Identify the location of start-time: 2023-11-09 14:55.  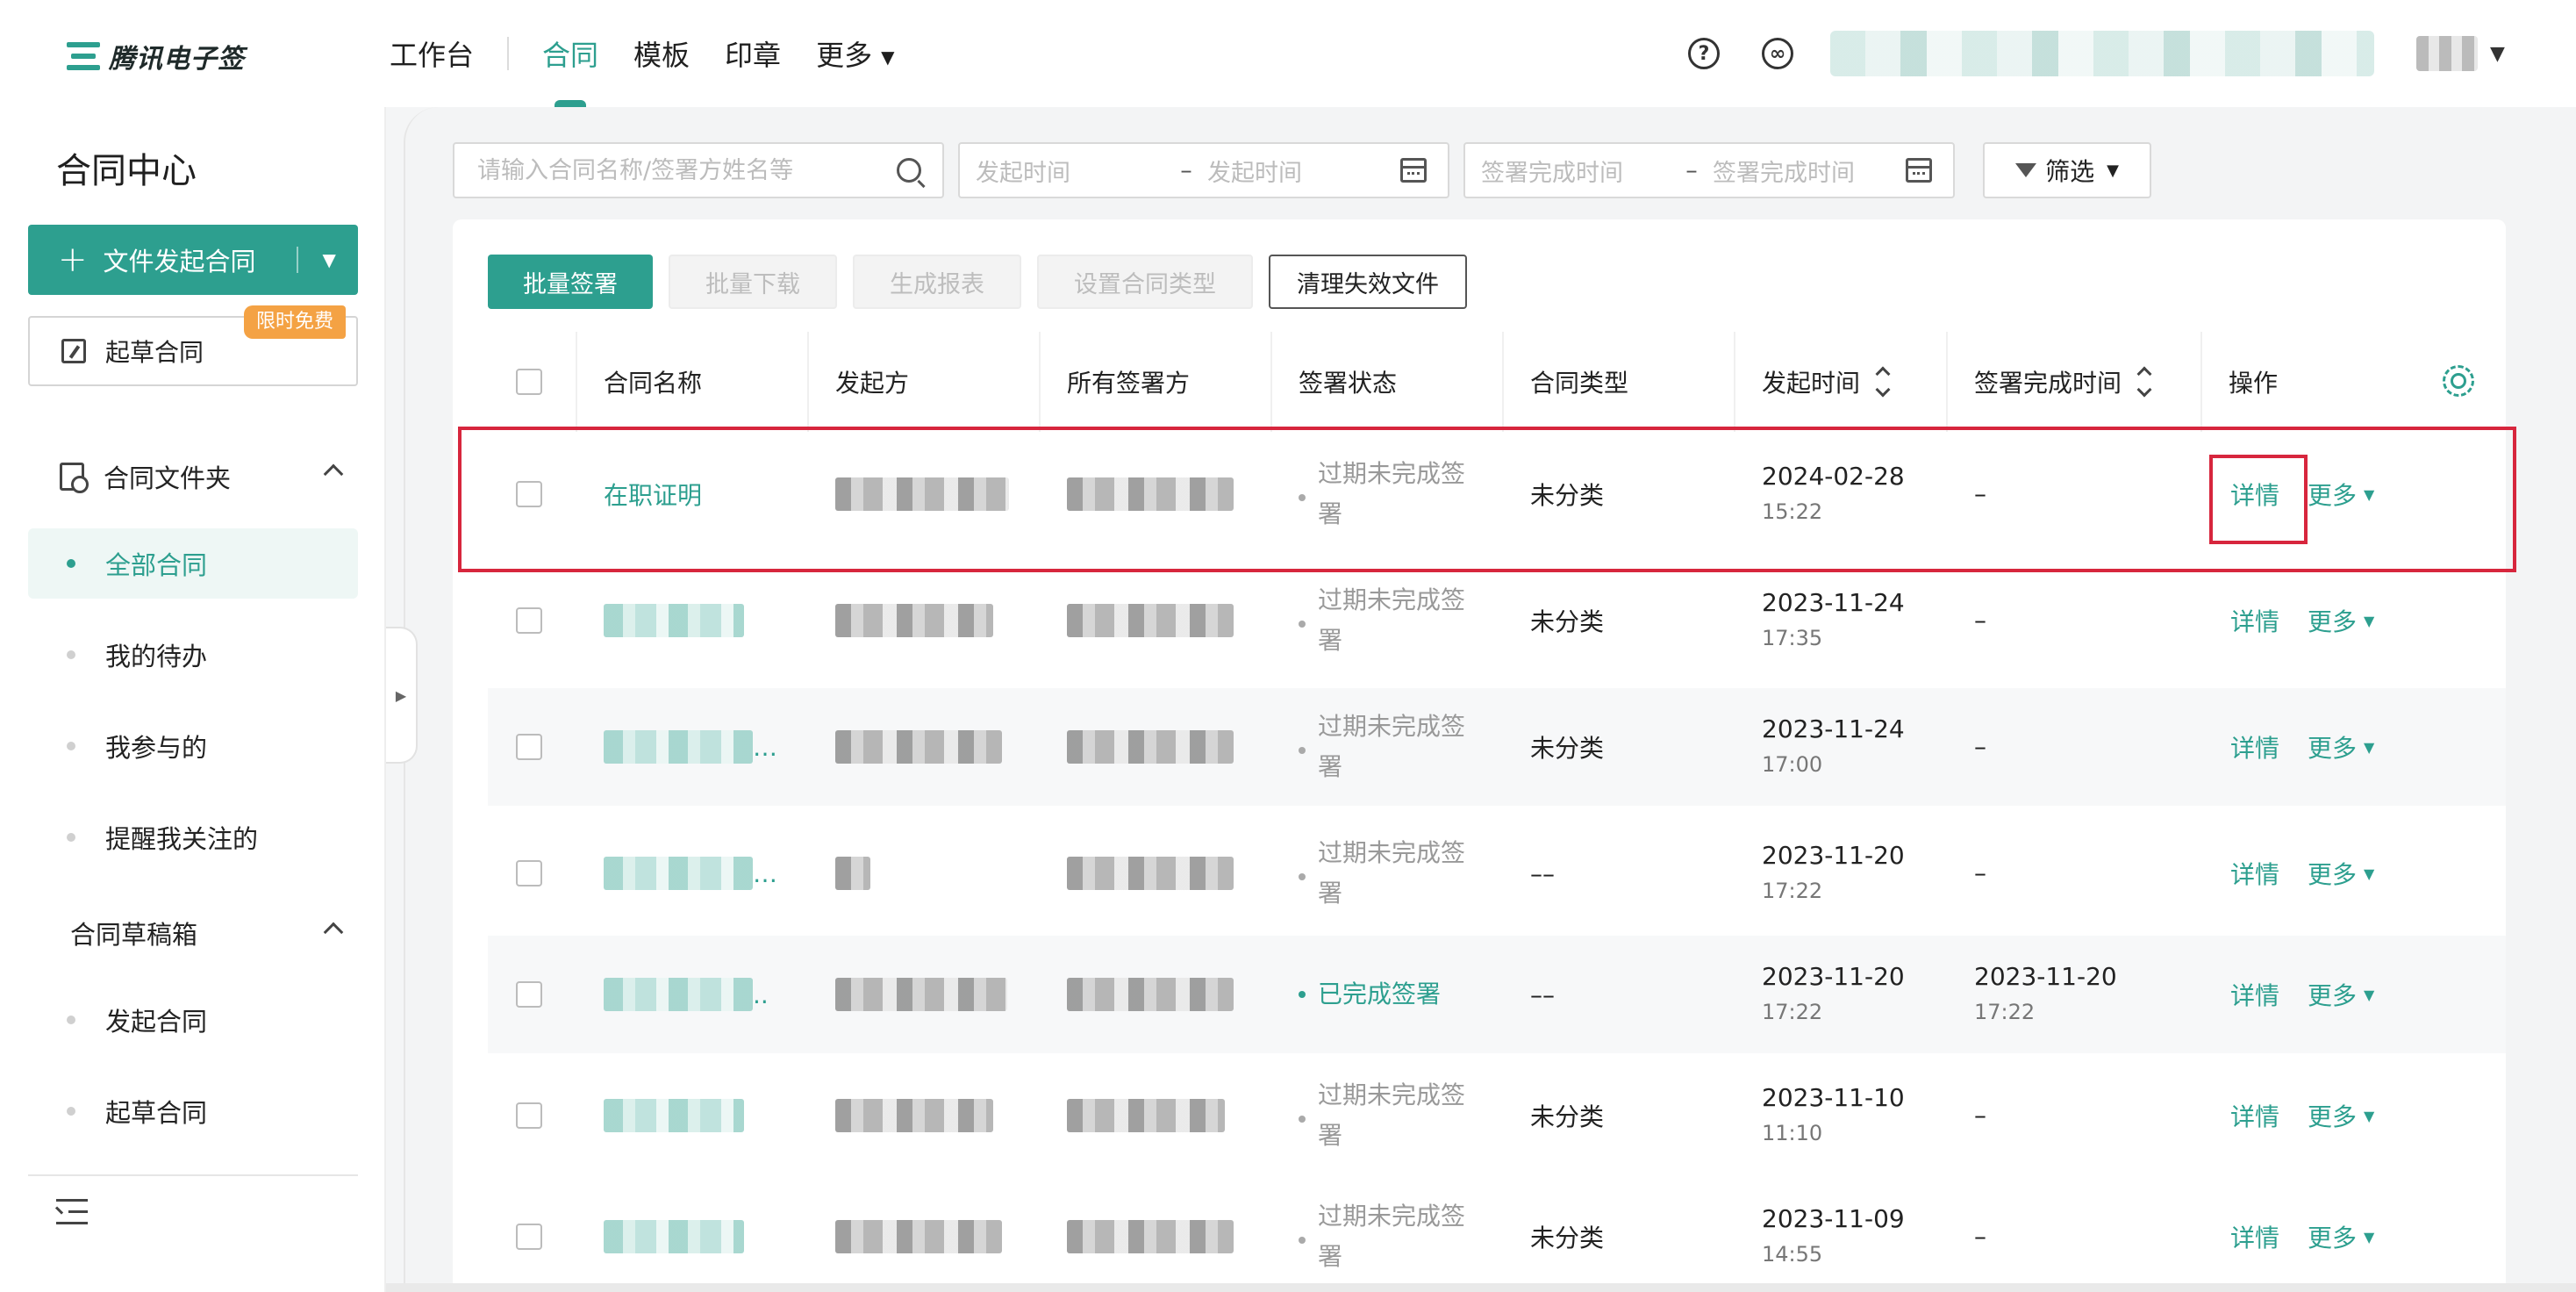
(1833, 1235).